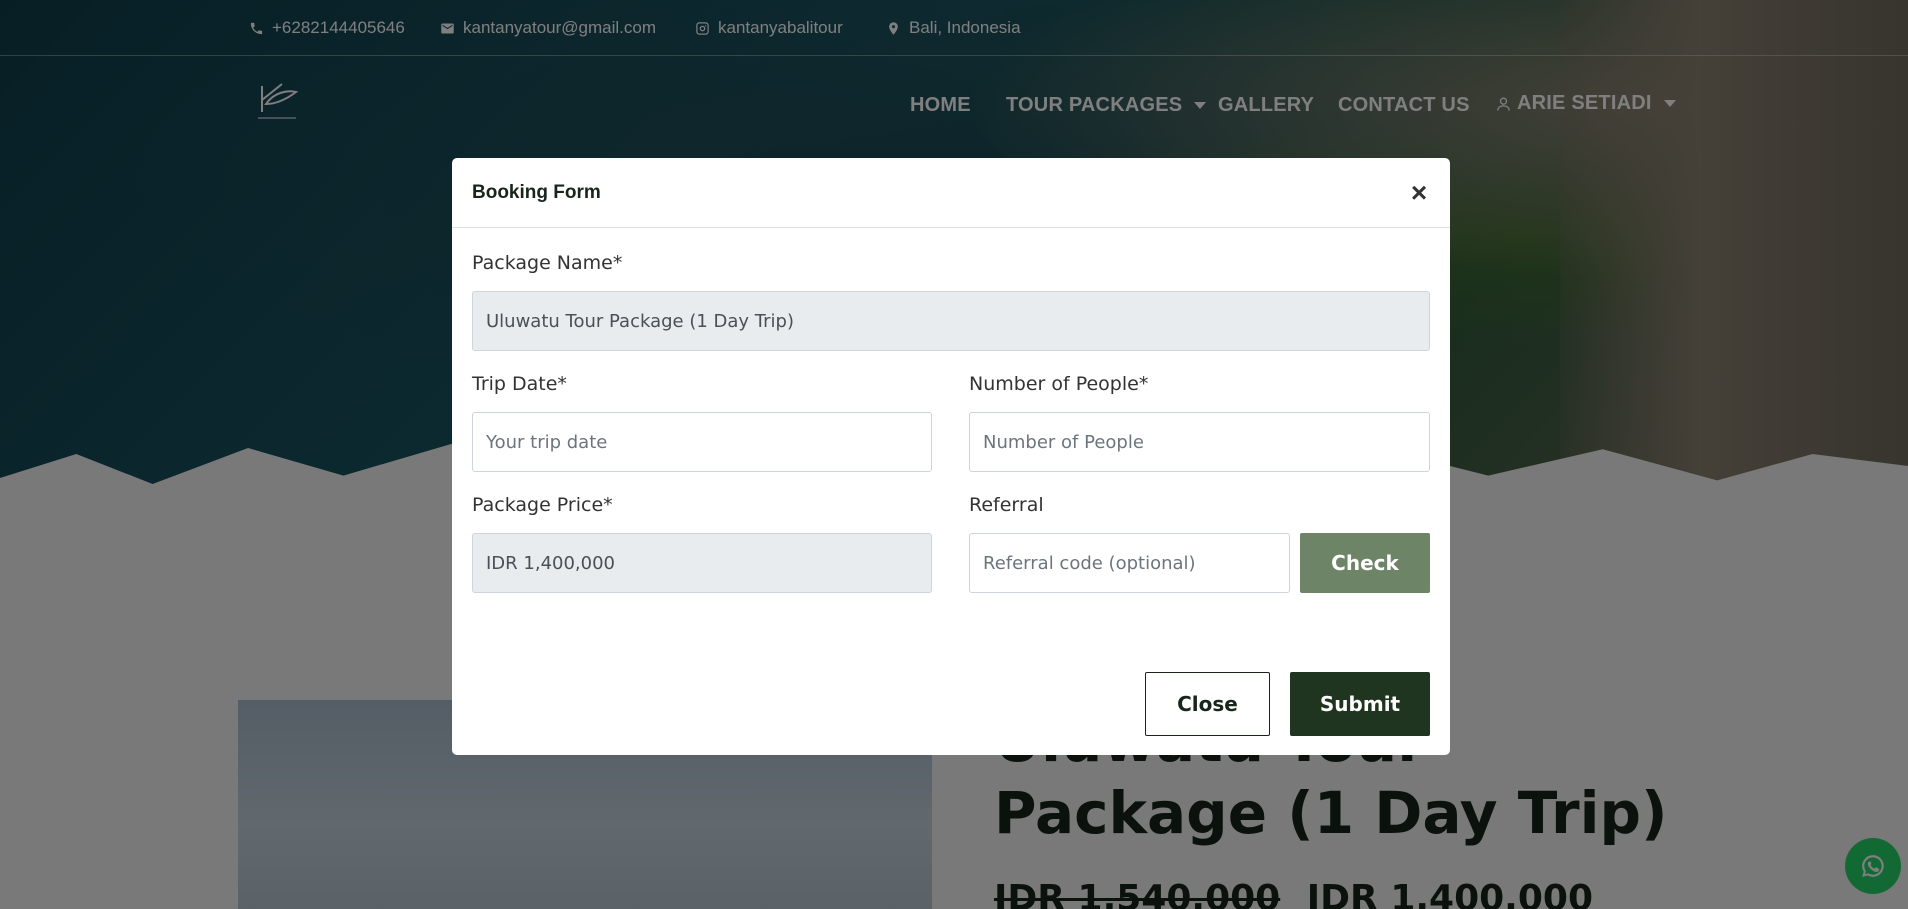  I want to click on close-button: Close, so click(1207, 704).